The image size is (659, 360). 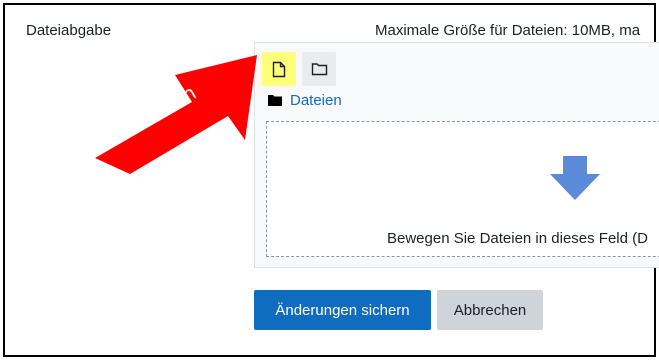 I want to click on red-annotation-arrow, so click(x=176, y=114).